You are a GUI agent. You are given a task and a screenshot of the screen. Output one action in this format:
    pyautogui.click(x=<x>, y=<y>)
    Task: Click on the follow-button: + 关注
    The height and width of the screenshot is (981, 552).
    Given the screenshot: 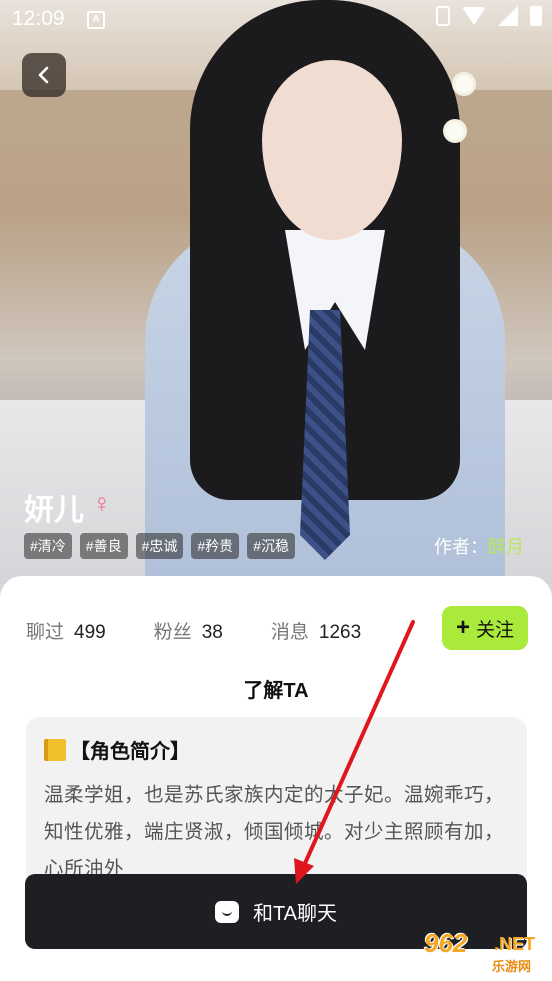 What is the action you would take?
    pyautogui.click(x=485, y=628)
    